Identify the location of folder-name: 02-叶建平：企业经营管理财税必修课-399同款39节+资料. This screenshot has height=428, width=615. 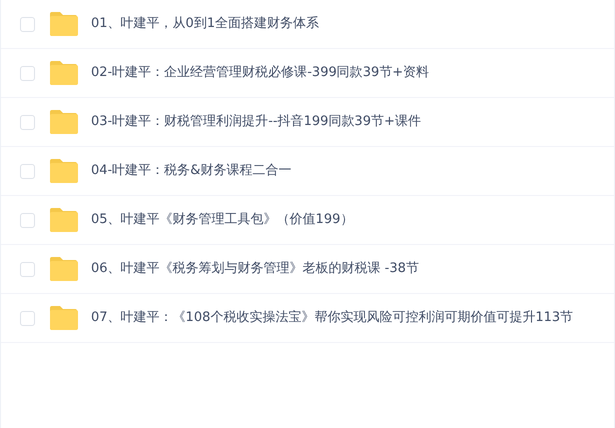
(260, 73).